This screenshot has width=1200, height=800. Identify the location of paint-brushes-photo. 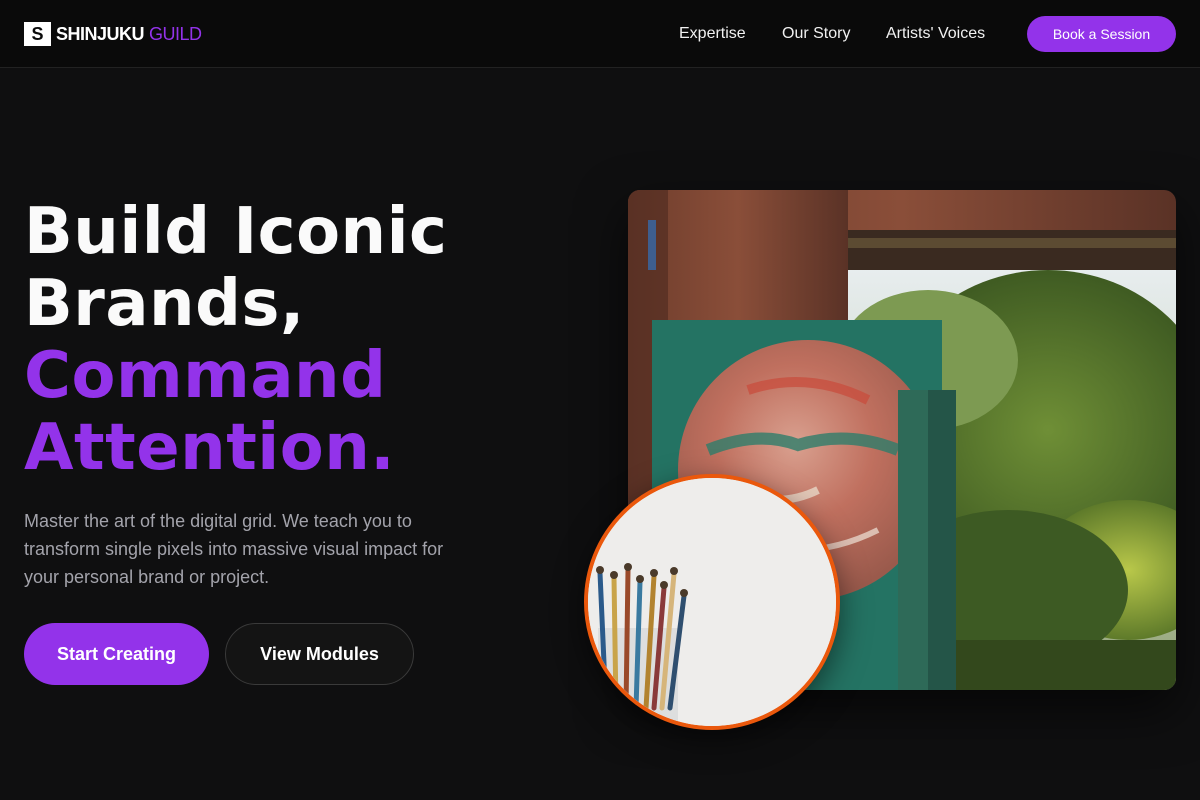
(712, 602).